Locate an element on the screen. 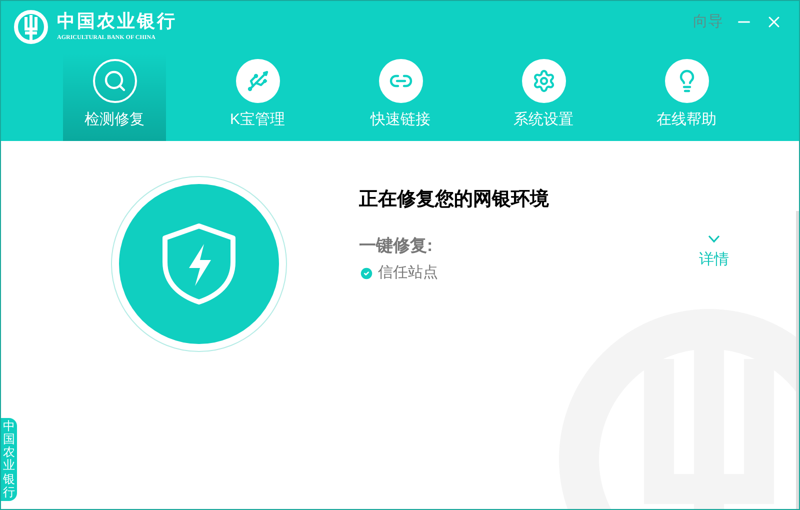  search-icon is located at coordinates (114, 81).